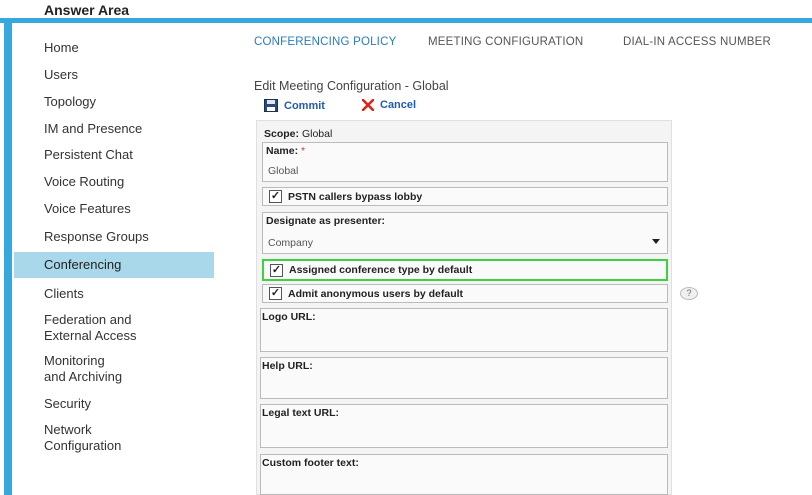 Image resolution: width=812 pixels, height=495 pixels. I want to click on name-input: Global, so click(466, 171).